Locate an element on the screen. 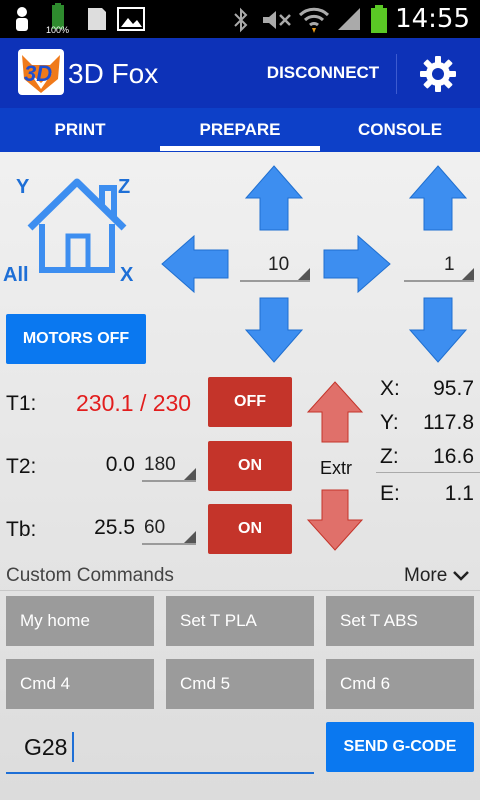 The image size is (480, 800). more-label: More is located at coordinates (426, 575).